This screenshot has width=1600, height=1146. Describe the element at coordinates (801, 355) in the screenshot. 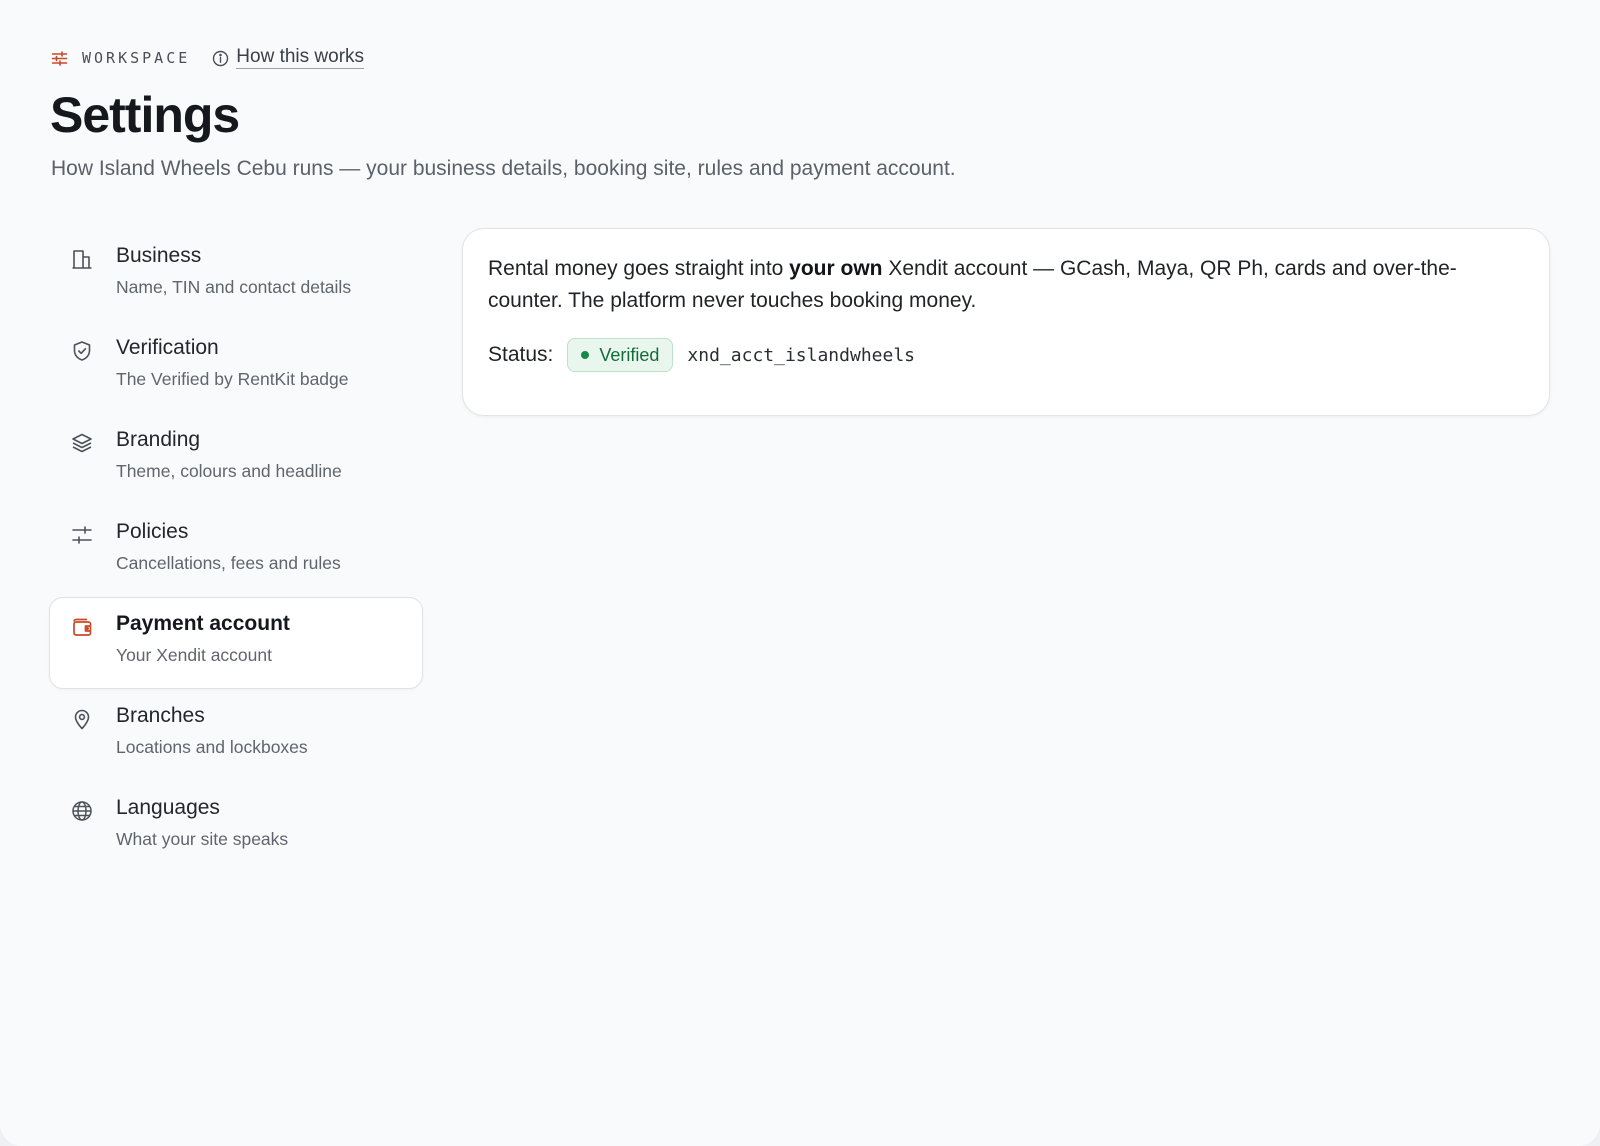

I see `xendit-account-id: xnd_acct_islandwheels` at that location.